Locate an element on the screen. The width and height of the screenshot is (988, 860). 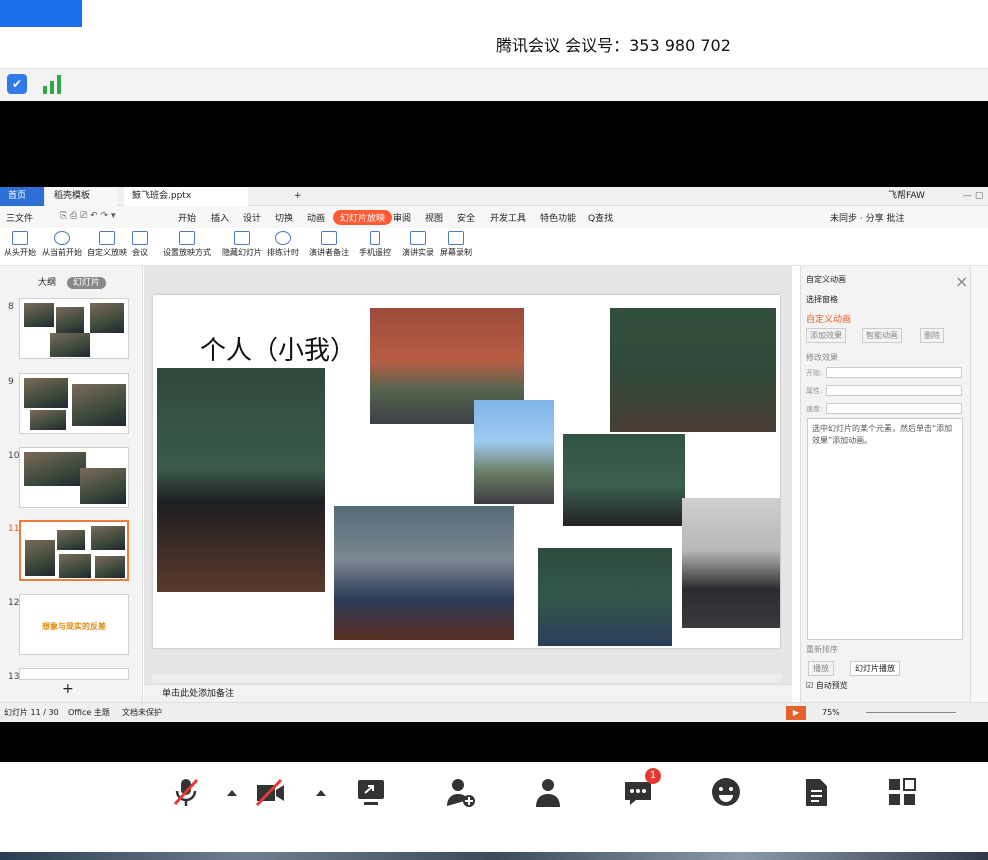
tab-outline: 大纲 is located at coordinates (47, 283).